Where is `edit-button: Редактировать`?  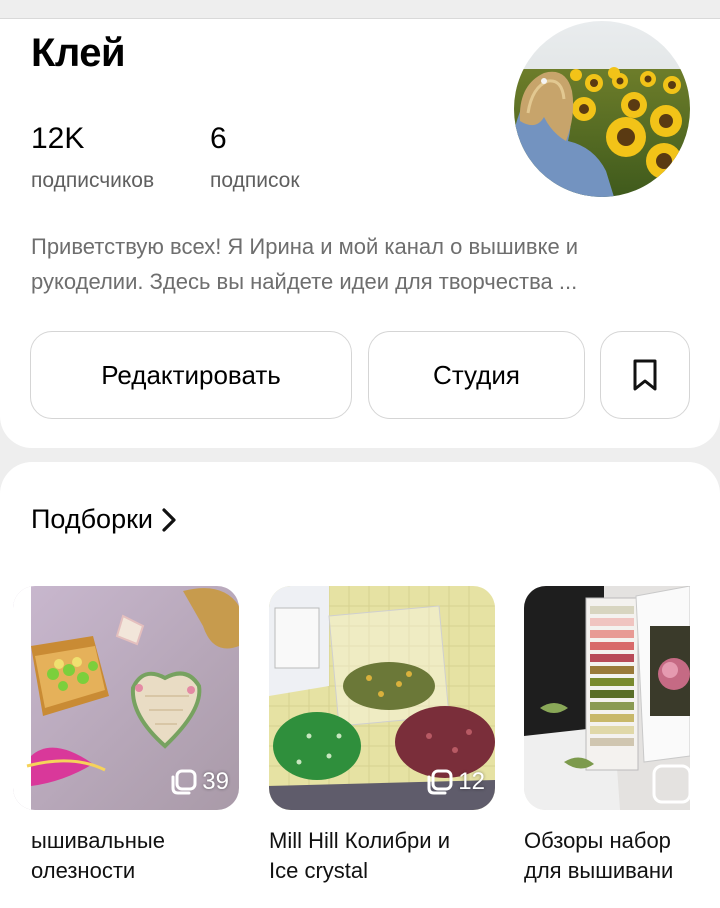 edit-button: Редактировать is located at coordinates (191, 375).